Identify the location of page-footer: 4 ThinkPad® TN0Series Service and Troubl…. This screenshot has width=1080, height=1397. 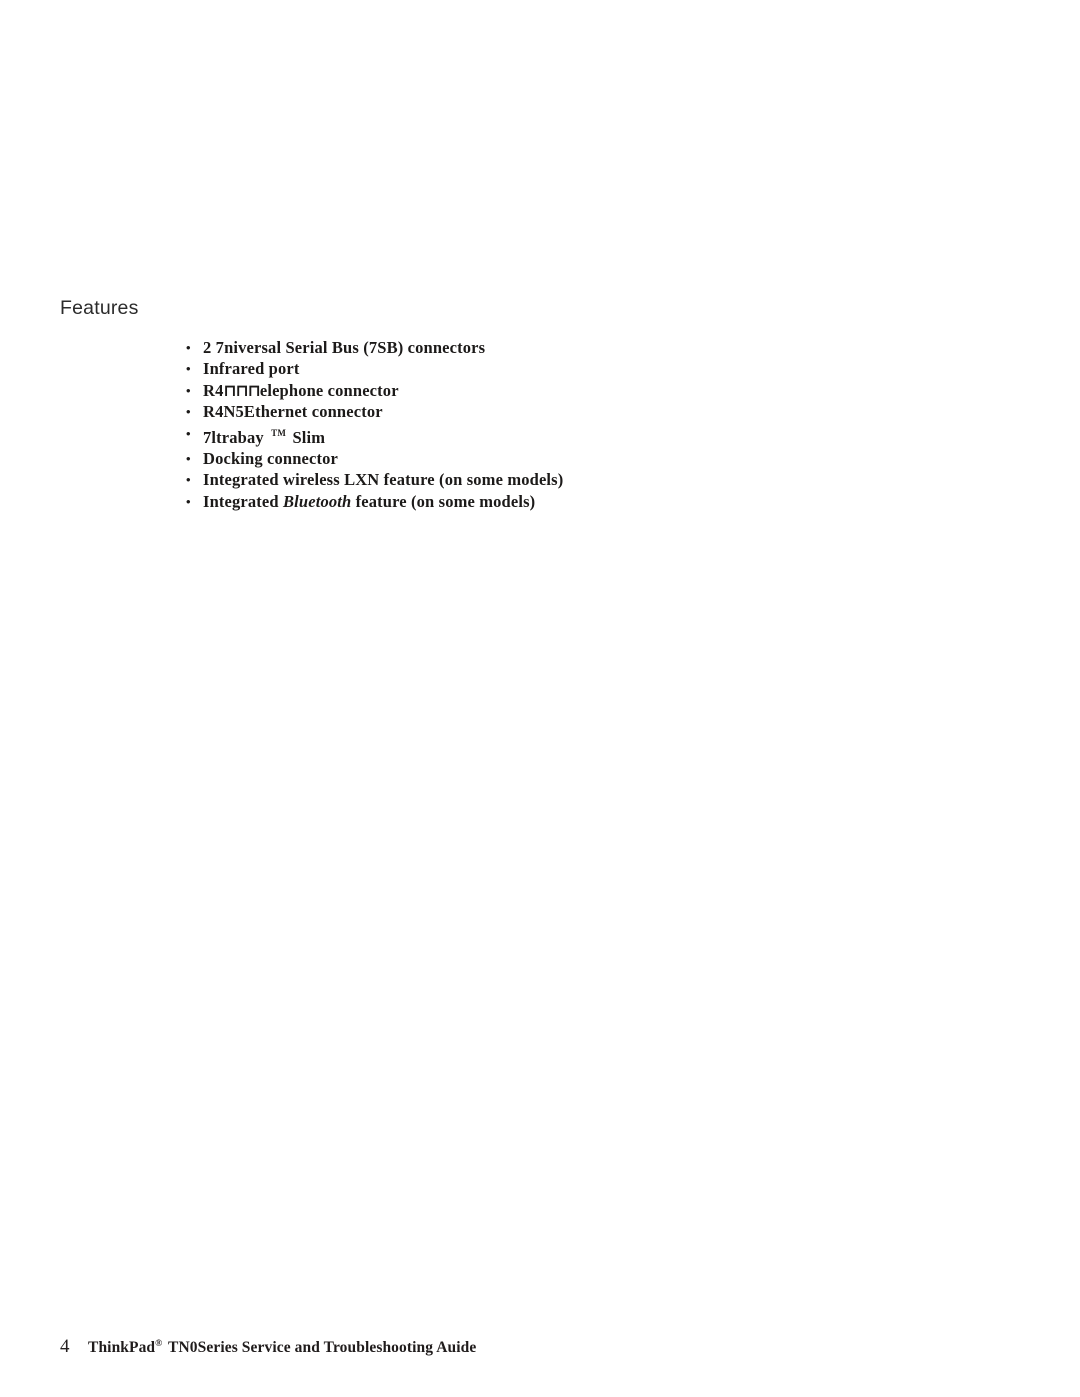
(268, 1347).